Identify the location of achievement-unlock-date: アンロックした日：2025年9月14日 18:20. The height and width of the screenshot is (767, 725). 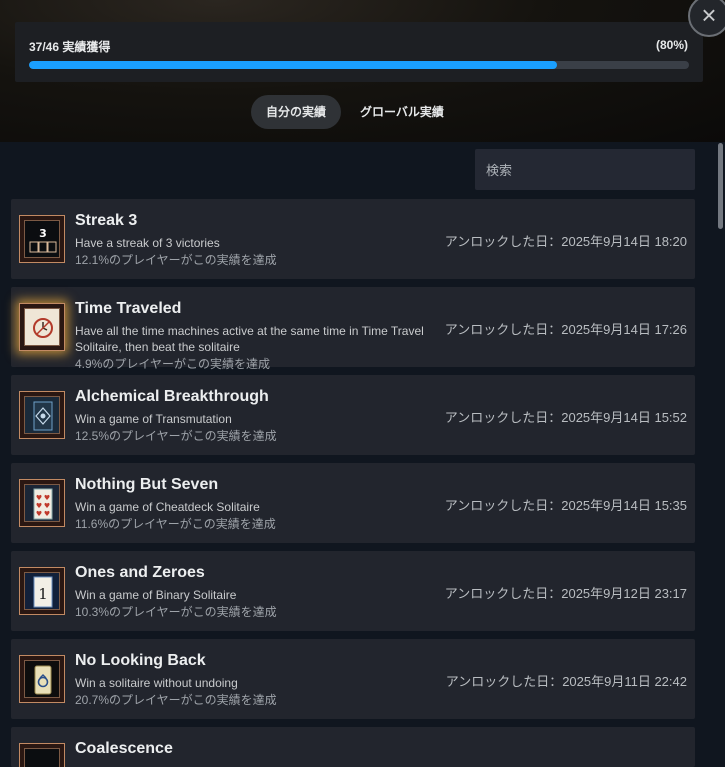
(565, 241).